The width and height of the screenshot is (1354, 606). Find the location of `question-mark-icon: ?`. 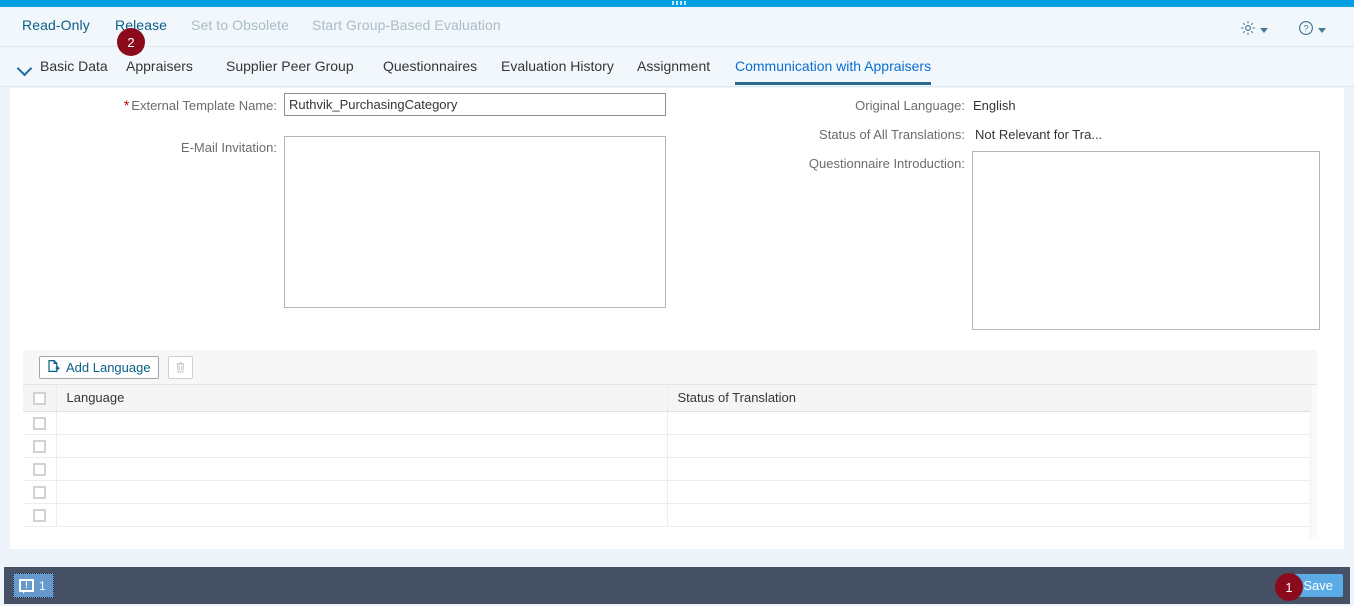

question-mark-icon: ? is located at coordinates (1306, 29).